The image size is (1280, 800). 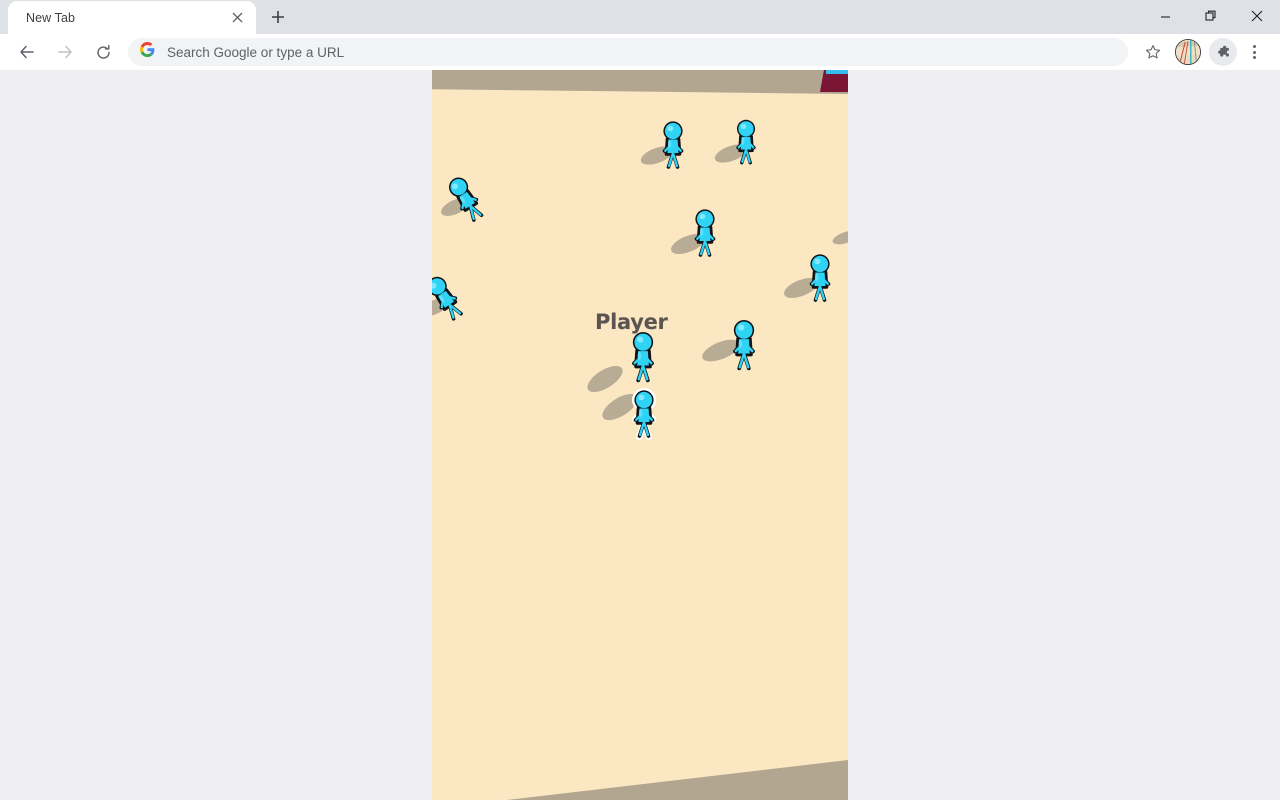 I want to click on extensions-puzzle-icon, so click(x=1223, y=52).